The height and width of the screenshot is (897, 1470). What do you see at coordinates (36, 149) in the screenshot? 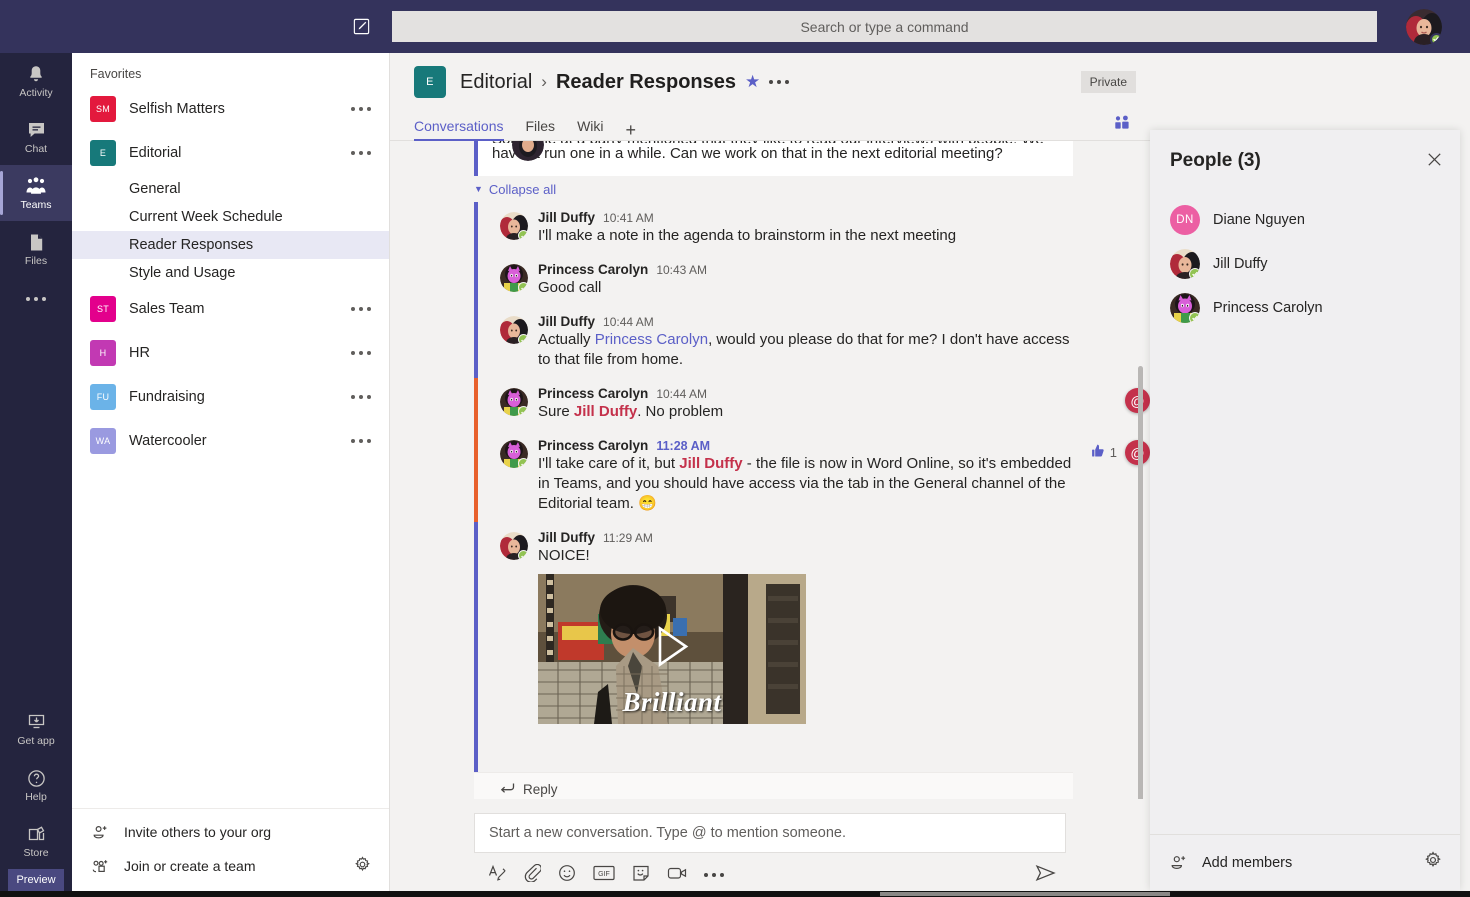
I see `sidebar-item-label: Chat` at bounding box center [36, 149].